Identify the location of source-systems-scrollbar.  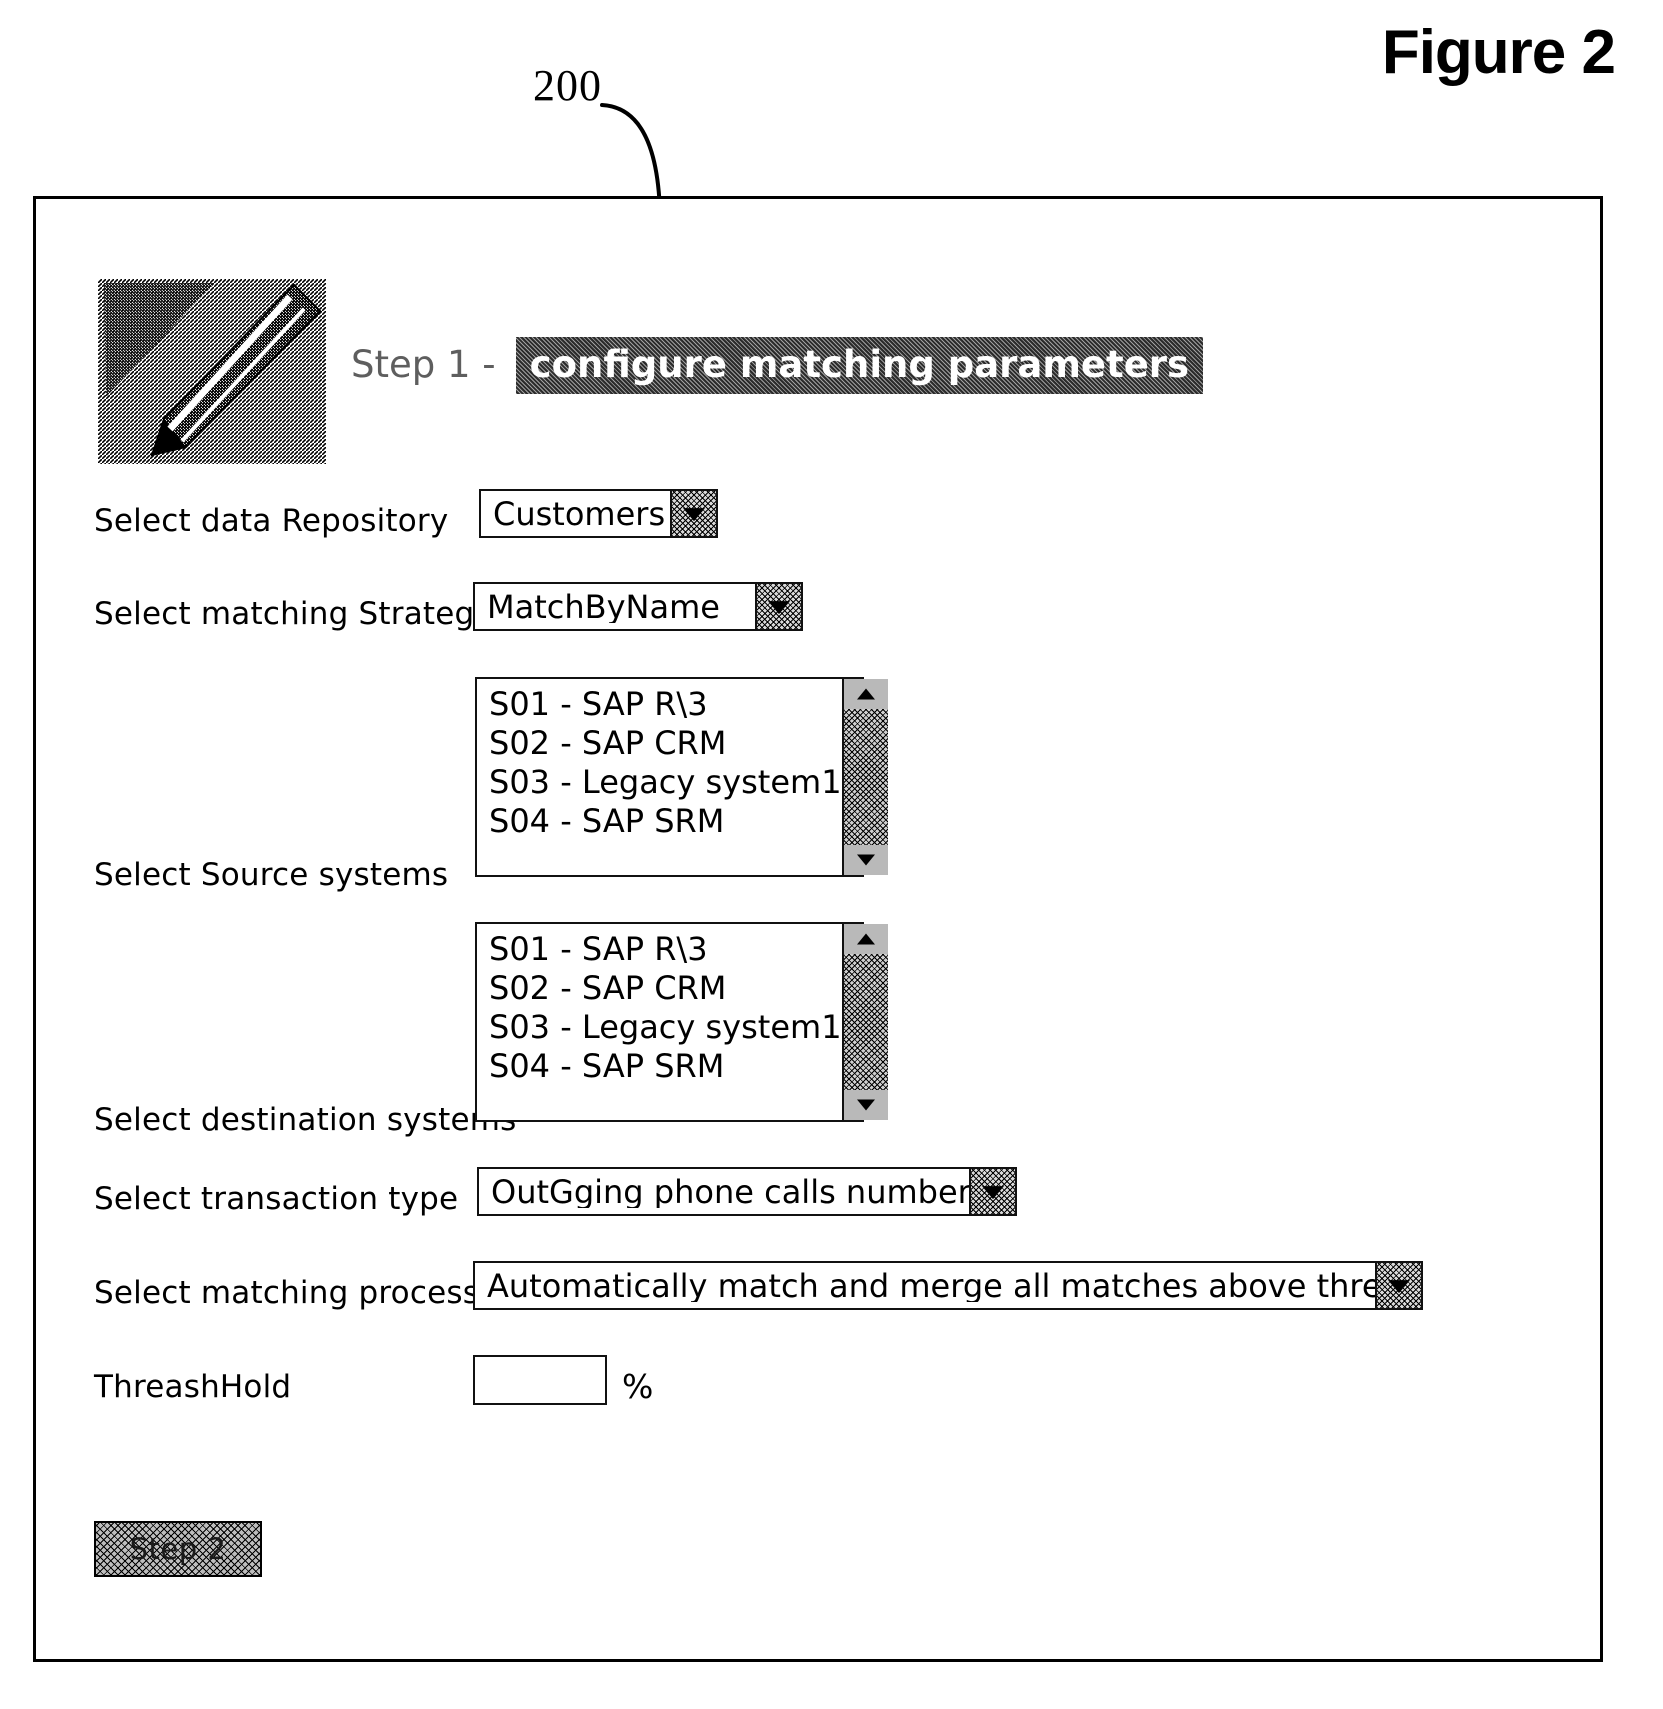
(864, 777).